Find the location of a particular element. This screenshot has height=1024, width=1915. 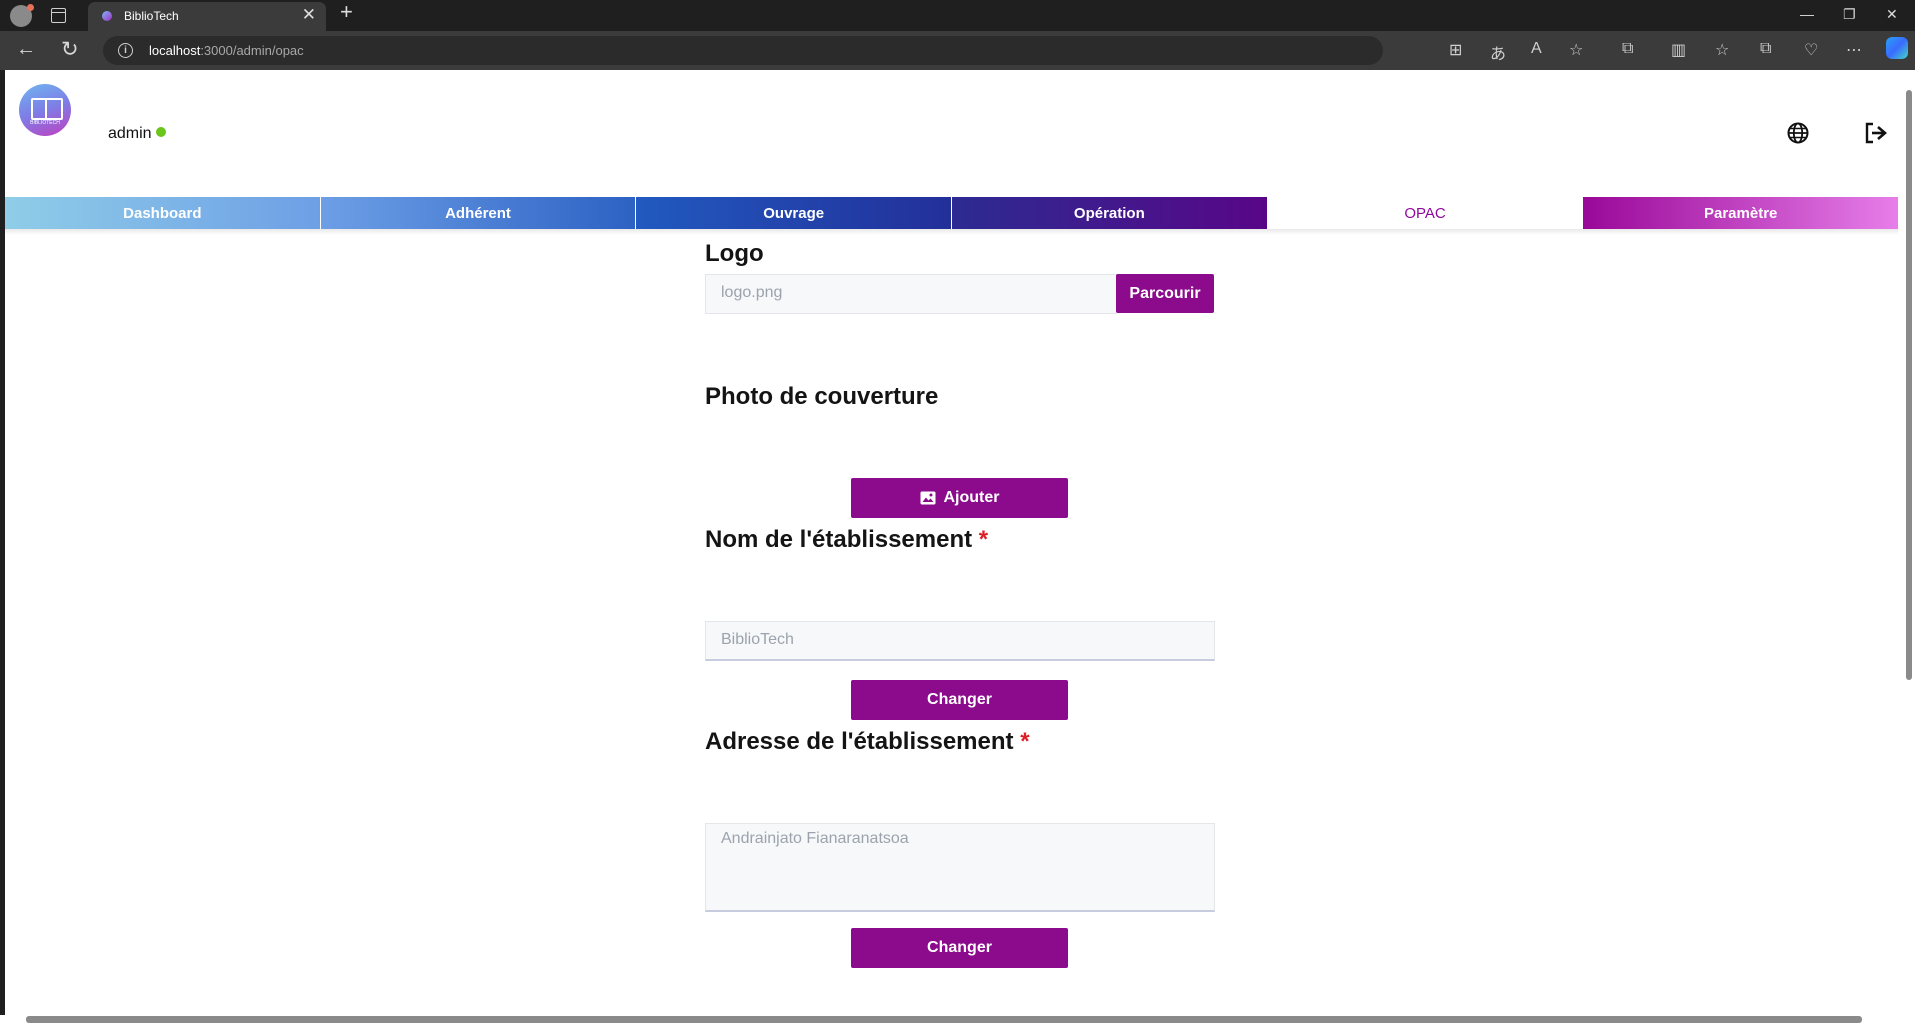

tab-actions-icon is located at coordinates (58, 15).